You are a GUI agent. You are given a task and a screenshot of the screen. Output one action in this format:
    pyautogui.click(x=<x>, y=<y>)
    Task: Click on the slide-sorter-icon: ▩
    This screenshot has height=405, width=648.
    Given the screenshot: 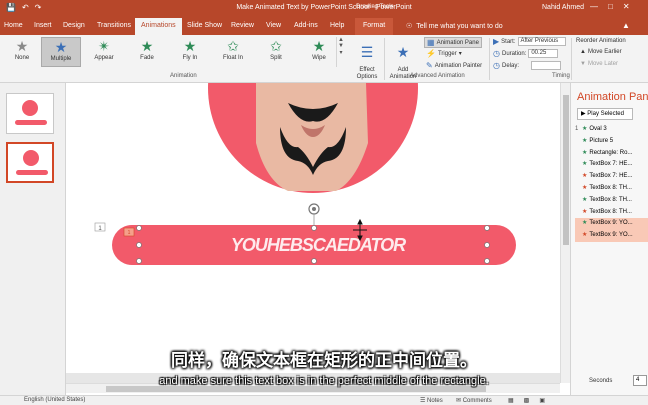 What is the action you would take?
    pyautogui.click(x=527, y=400)
    